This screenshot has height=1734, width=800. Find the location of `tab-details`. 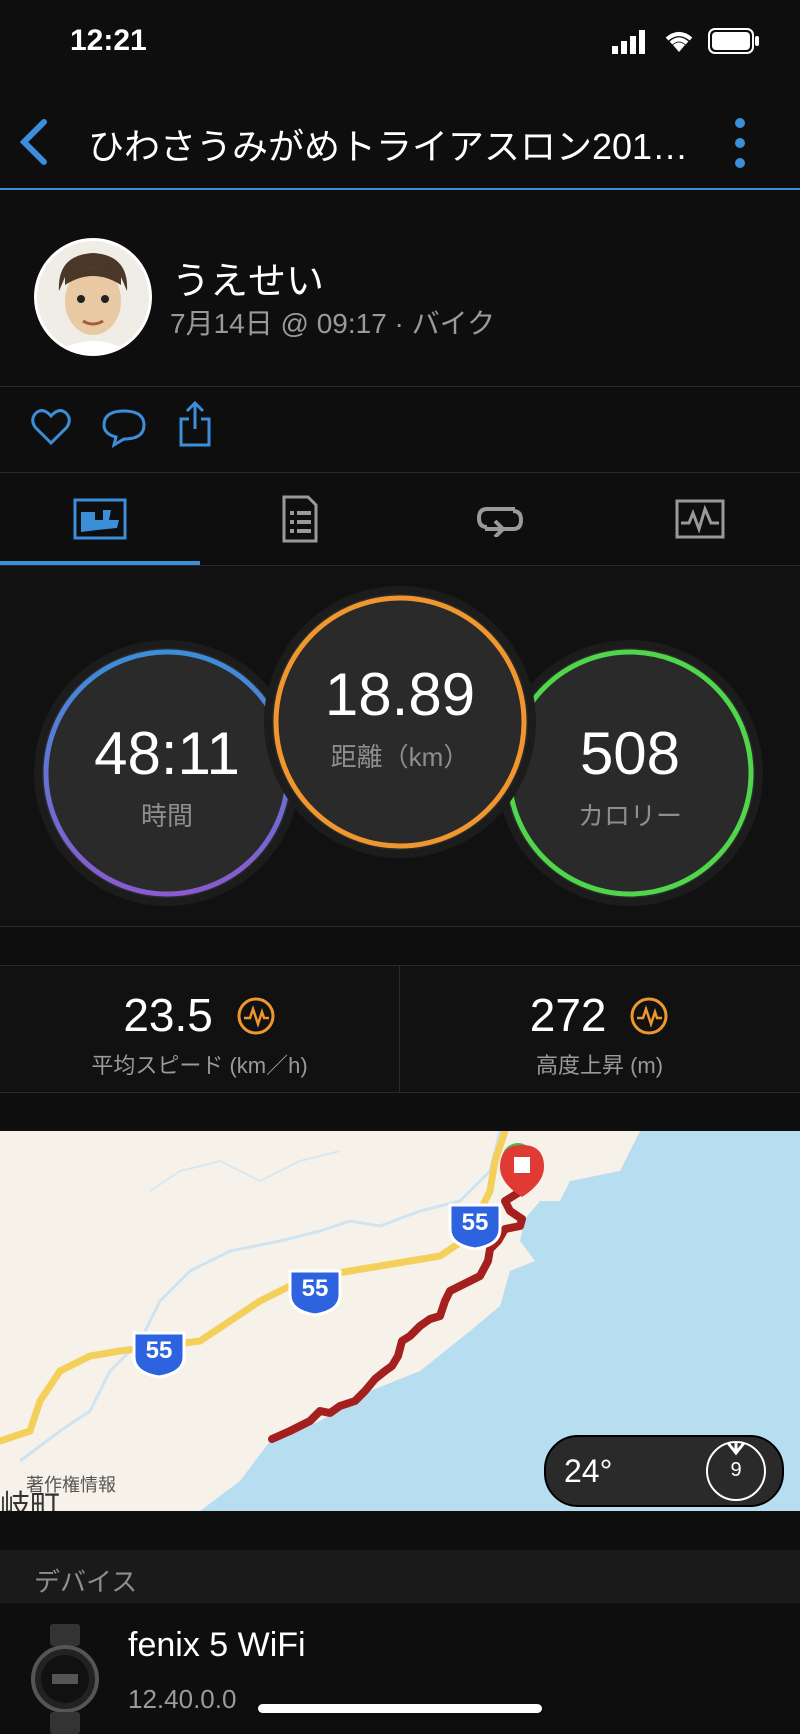

tab-details is located at coordinates (300, 519).